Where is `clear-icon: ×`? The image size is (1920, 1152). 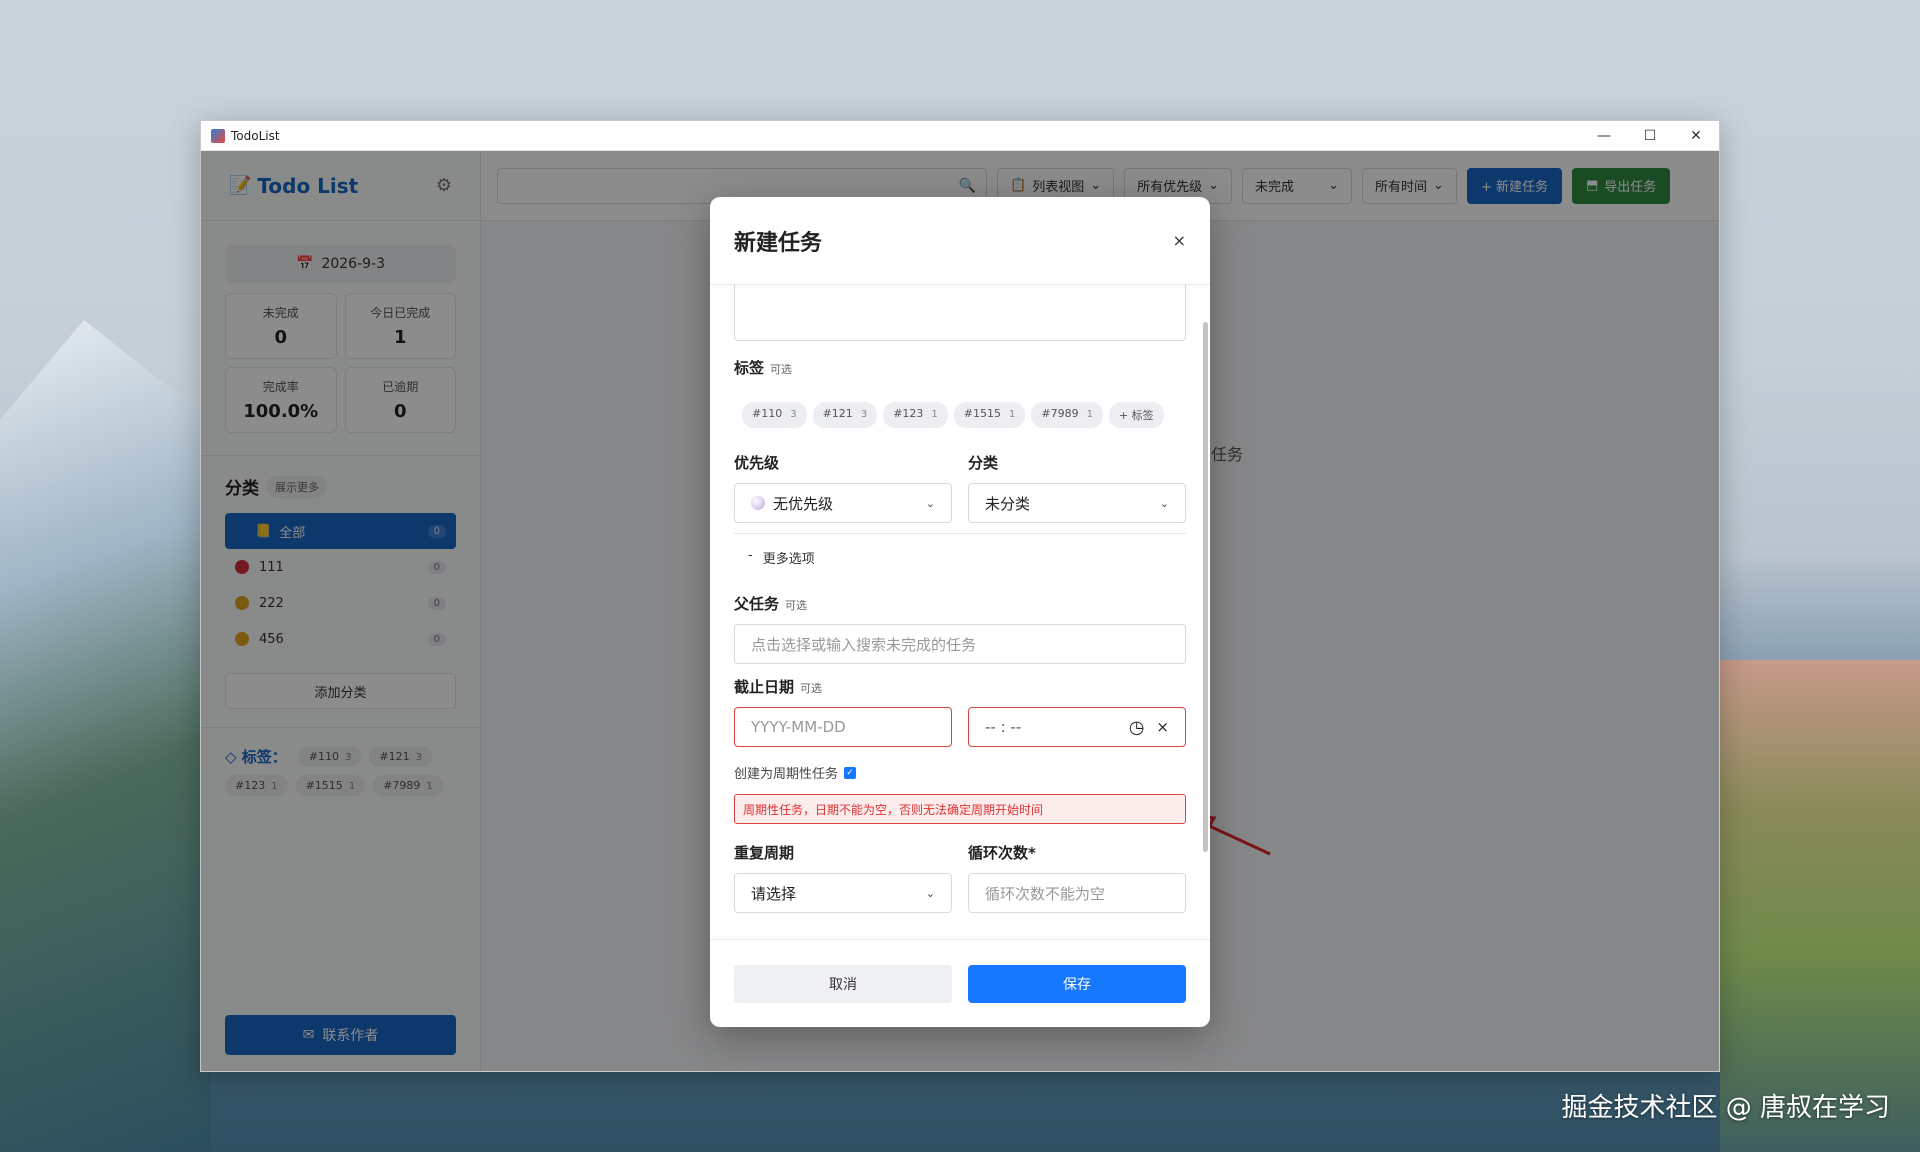
clear-icon: × is located at coordinates (1162, 727).